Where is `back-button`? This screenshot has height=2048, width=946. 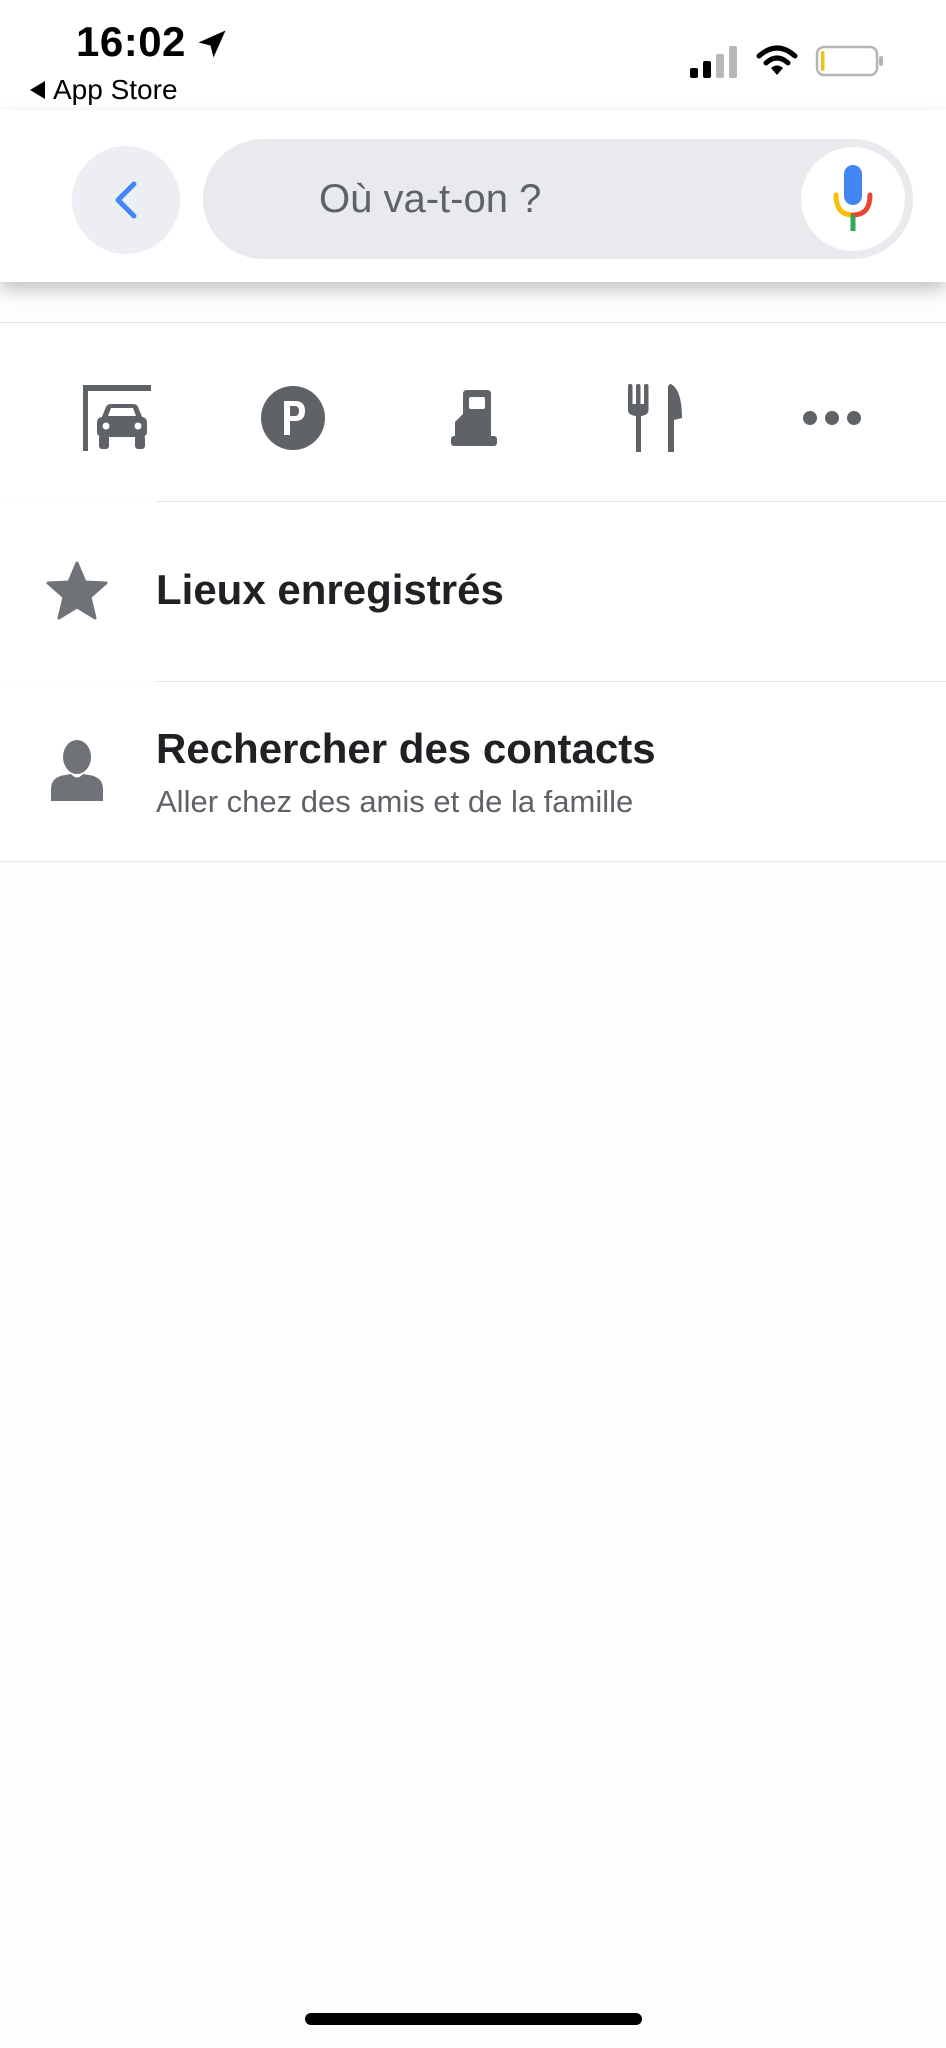
back-button is located at coordinates (126, 200).